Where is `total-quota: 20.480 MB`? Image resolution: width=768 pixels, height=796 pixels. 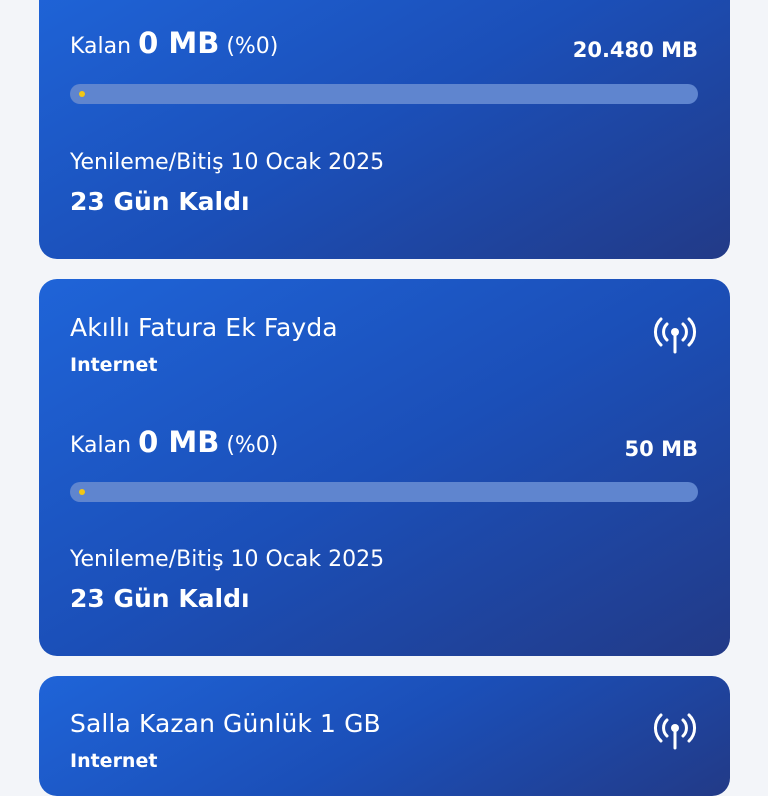
total-quota: 20.480 MB is located at coordinates (635, 50).